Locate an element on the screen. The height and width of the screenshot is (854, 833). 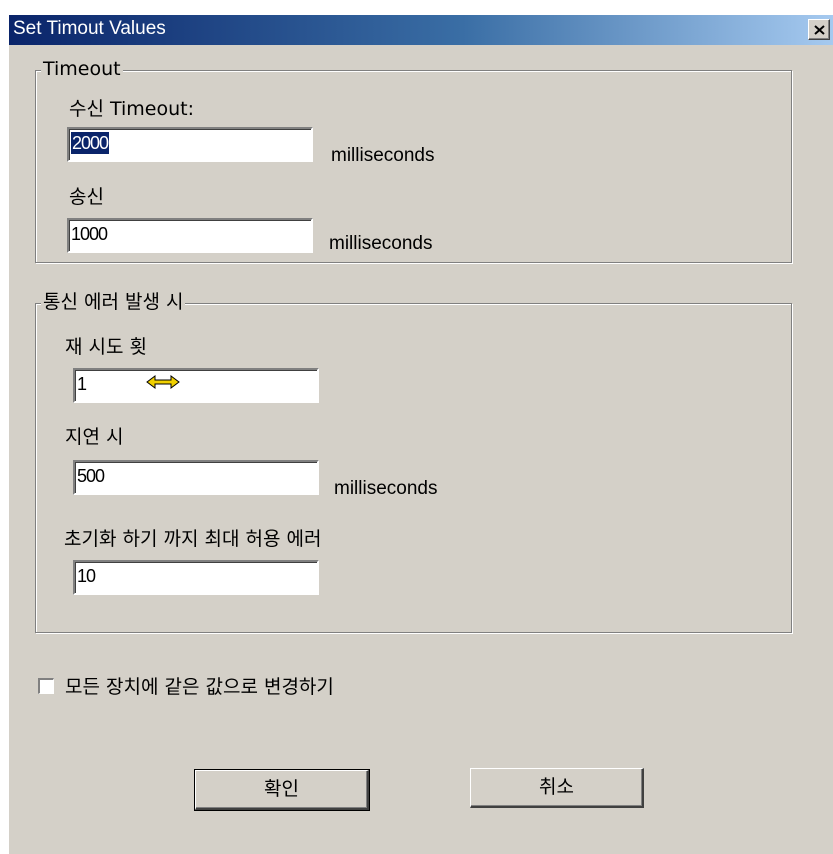
apply-all-devices-label: 모든 장치에 같은 값으로 변경하기 is located at coordinates (199, 687).